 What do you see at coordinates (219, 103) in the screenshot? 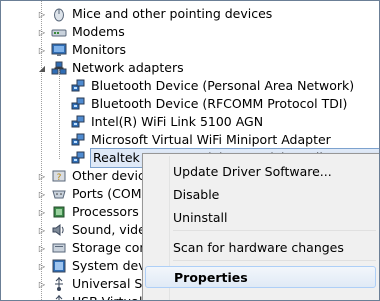
I see `tree-item-label: Bluetooth Device (RFCOMM Protocol TDI)` at bounding box center [219, 103].